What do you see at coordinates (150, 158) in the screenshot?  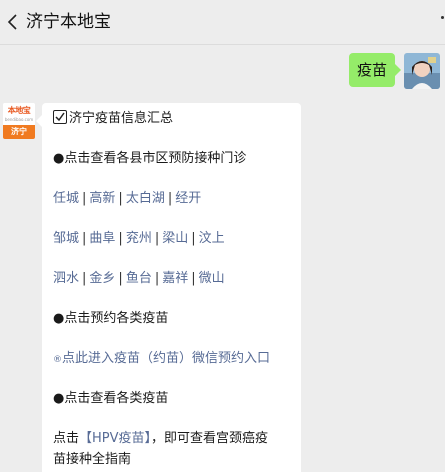 I see `bullet-counties: ●点击查看各县市区预防接种门诊` at bounding box center [150, 158].